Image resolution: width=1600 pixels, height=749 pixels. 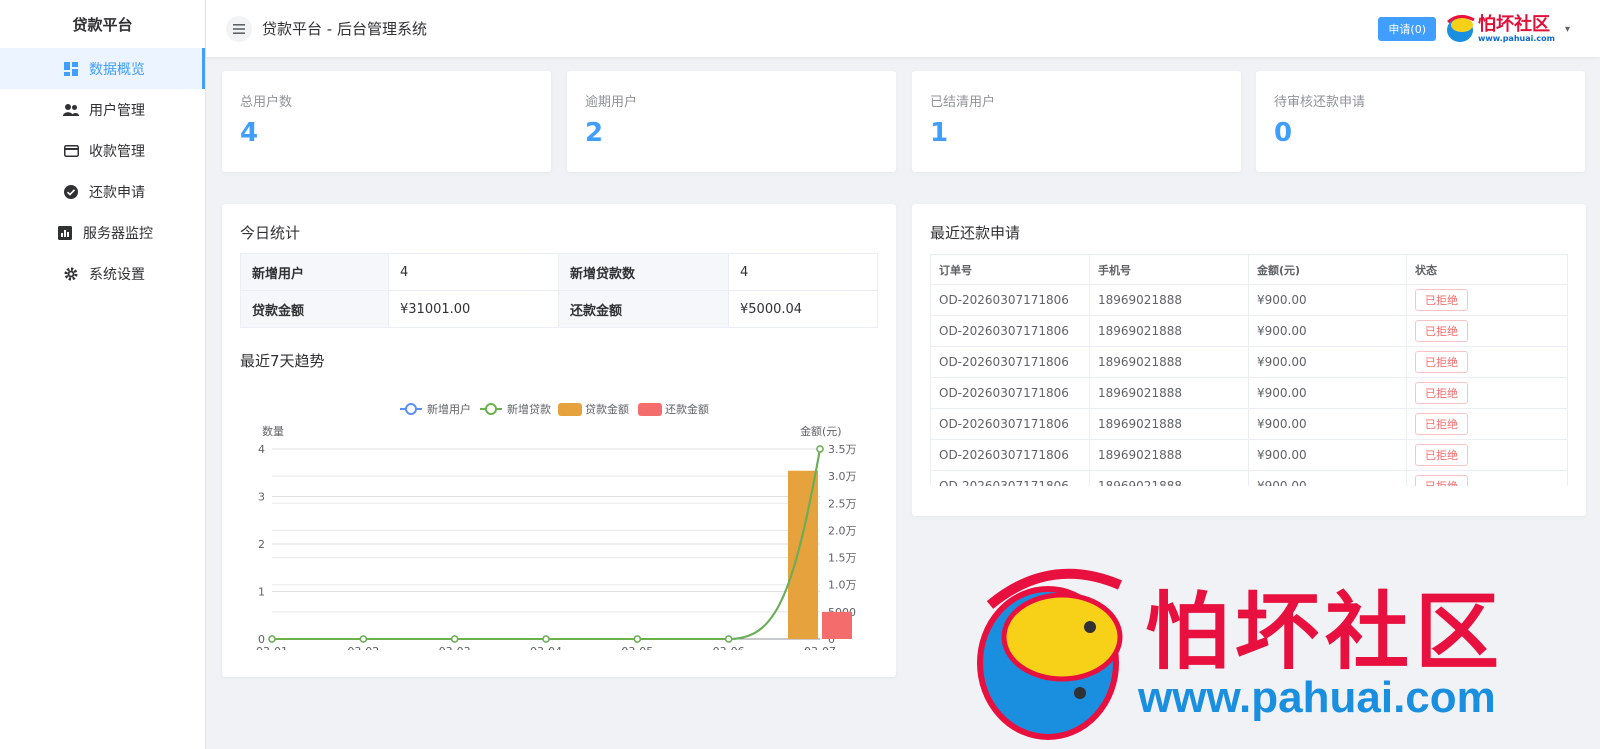 What do you see at coordinates (261, 497) in the screenshot?
I see `left-axis-tick-label: 3` at bounding box center [261, 497].